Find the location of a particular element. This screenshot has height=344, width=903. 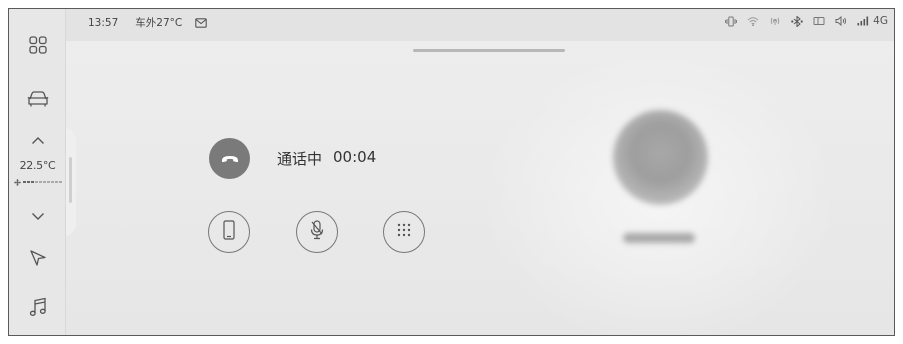

vibrate-icon is located at coordinates (731, 21).